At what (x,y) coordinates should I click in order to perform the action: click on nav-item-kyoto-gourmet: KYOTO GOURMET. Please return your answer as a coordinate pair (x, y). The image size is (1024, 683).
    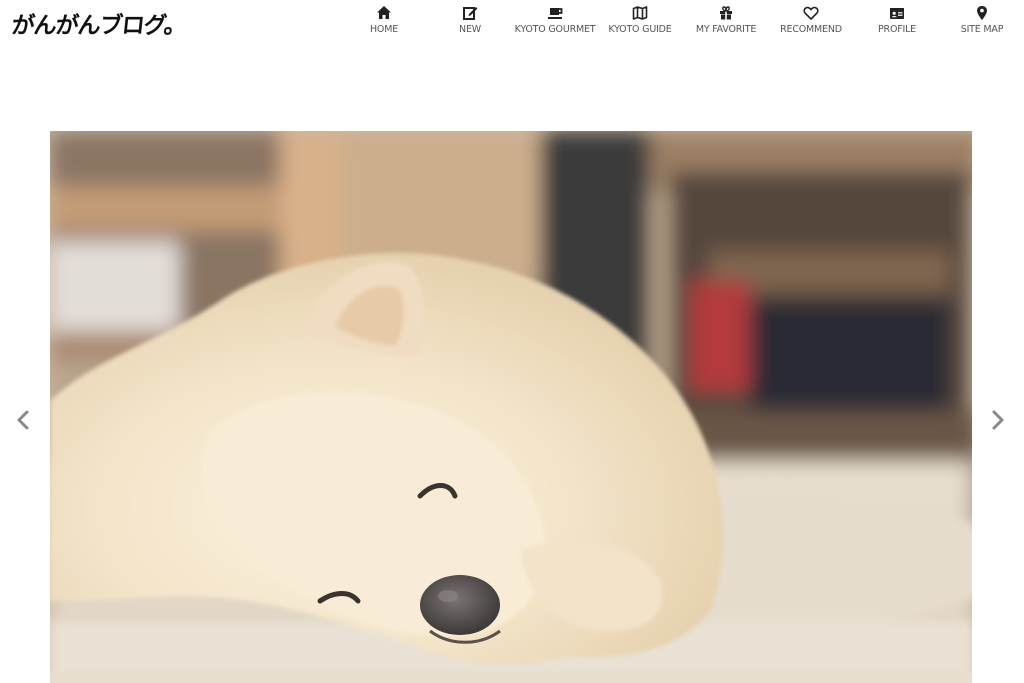
    Looking at the image, I should click on (555, 20).